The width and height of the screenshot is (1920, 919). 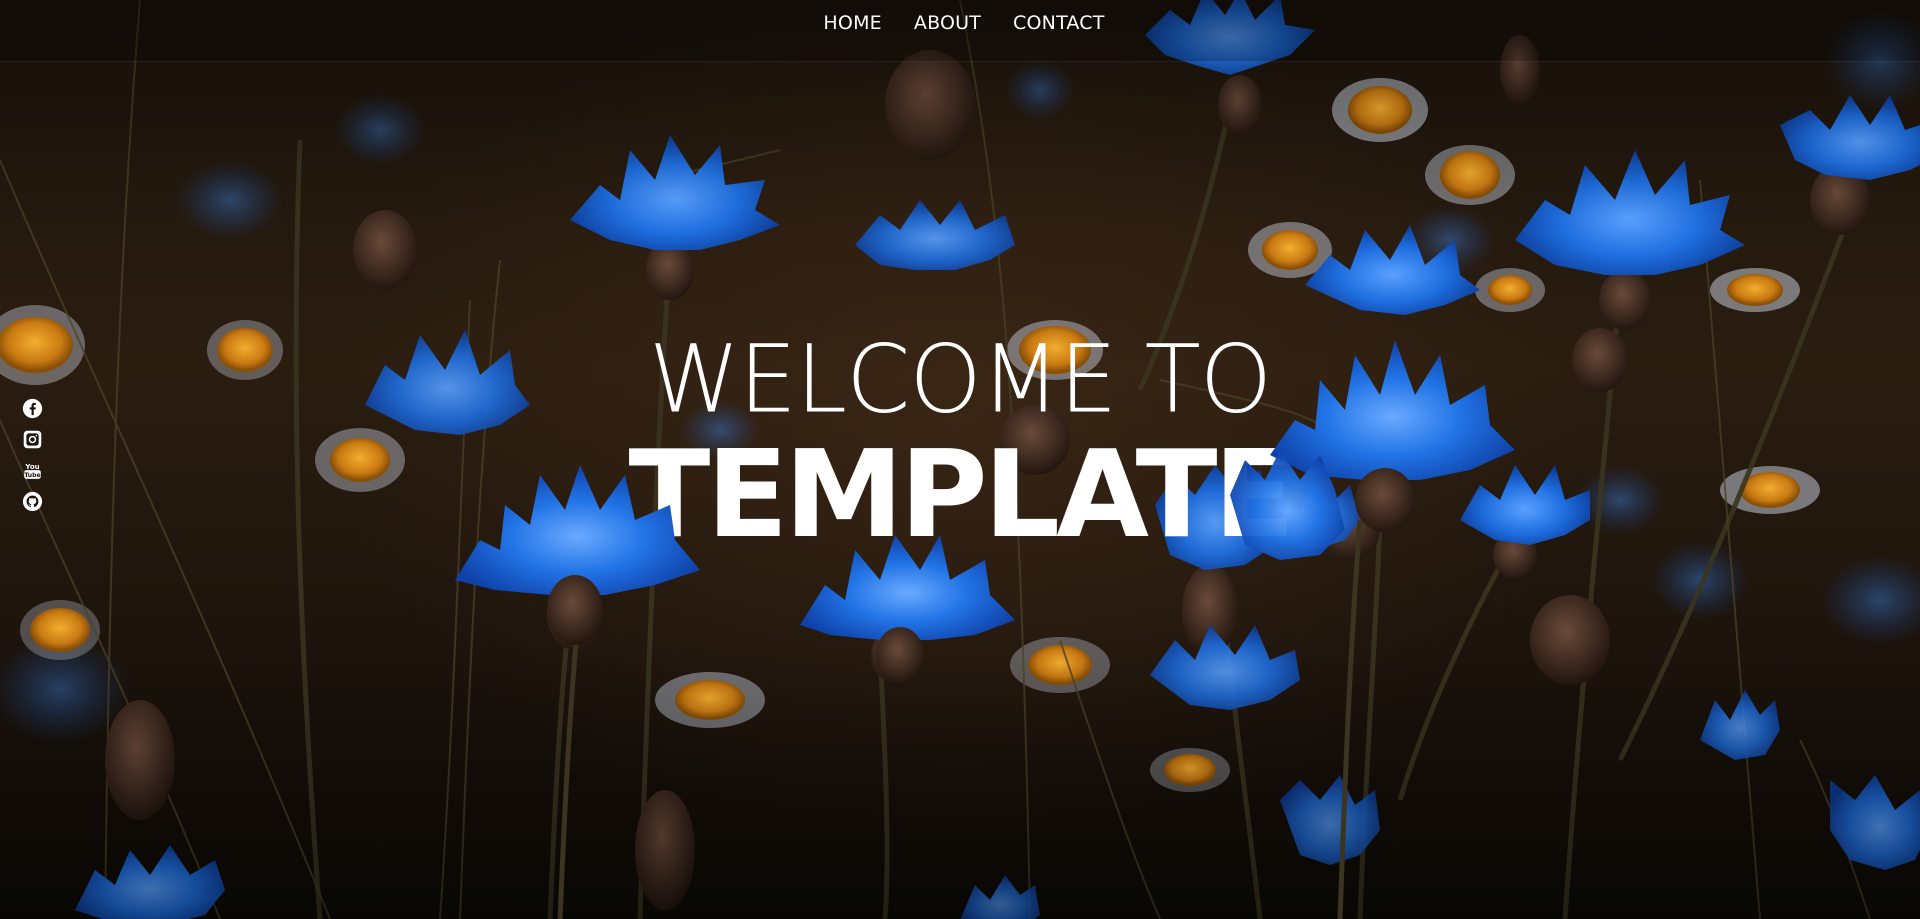 I want to click on nav-about-link: ABOUT, so click(x=947, y=23).